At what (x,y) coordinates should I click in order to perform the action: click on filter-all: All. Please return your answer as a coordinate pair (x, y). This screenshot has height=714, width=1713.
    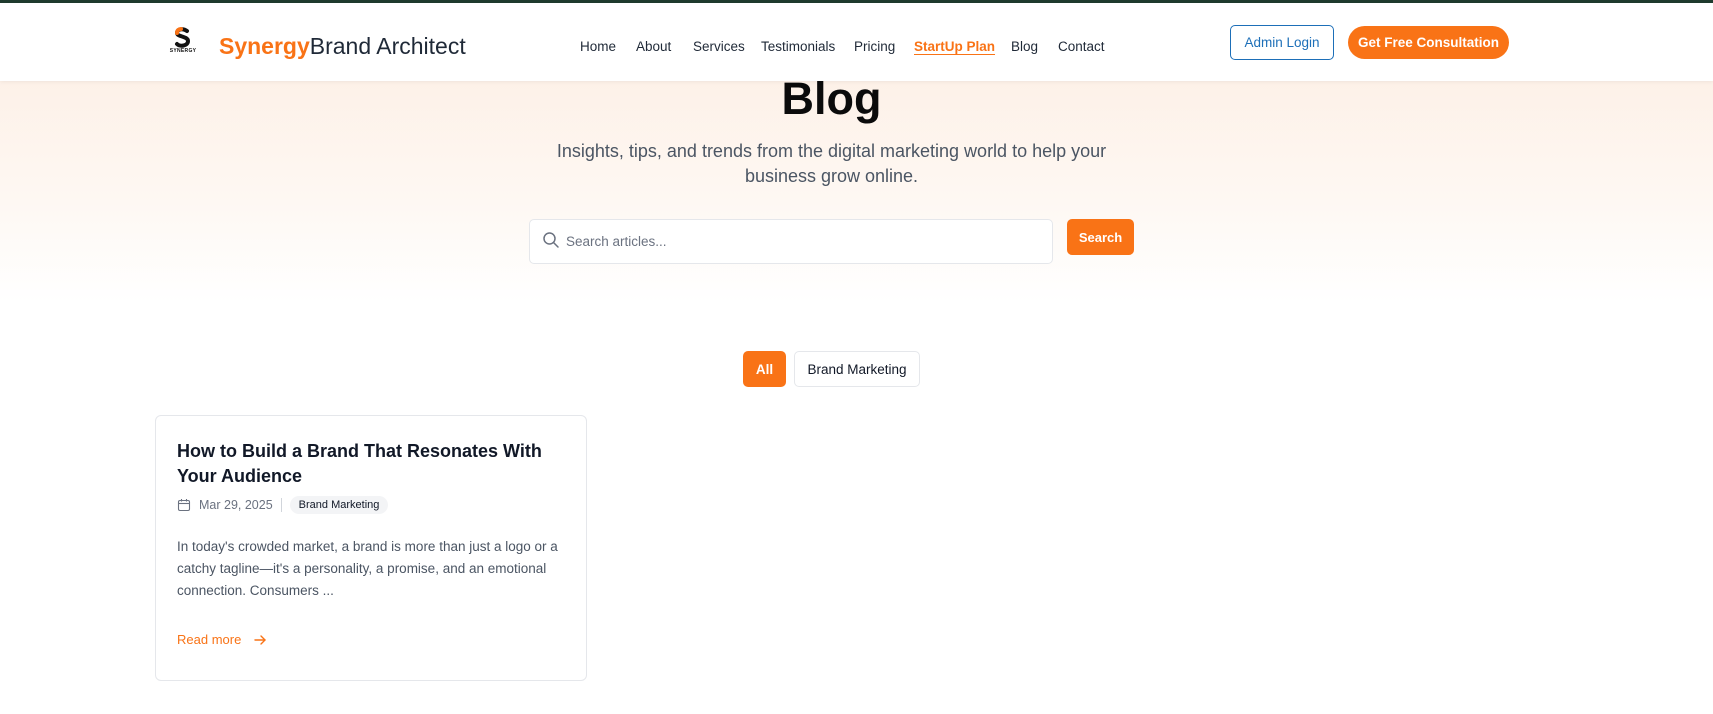
    Looking at the image, I should click on (764, 369).